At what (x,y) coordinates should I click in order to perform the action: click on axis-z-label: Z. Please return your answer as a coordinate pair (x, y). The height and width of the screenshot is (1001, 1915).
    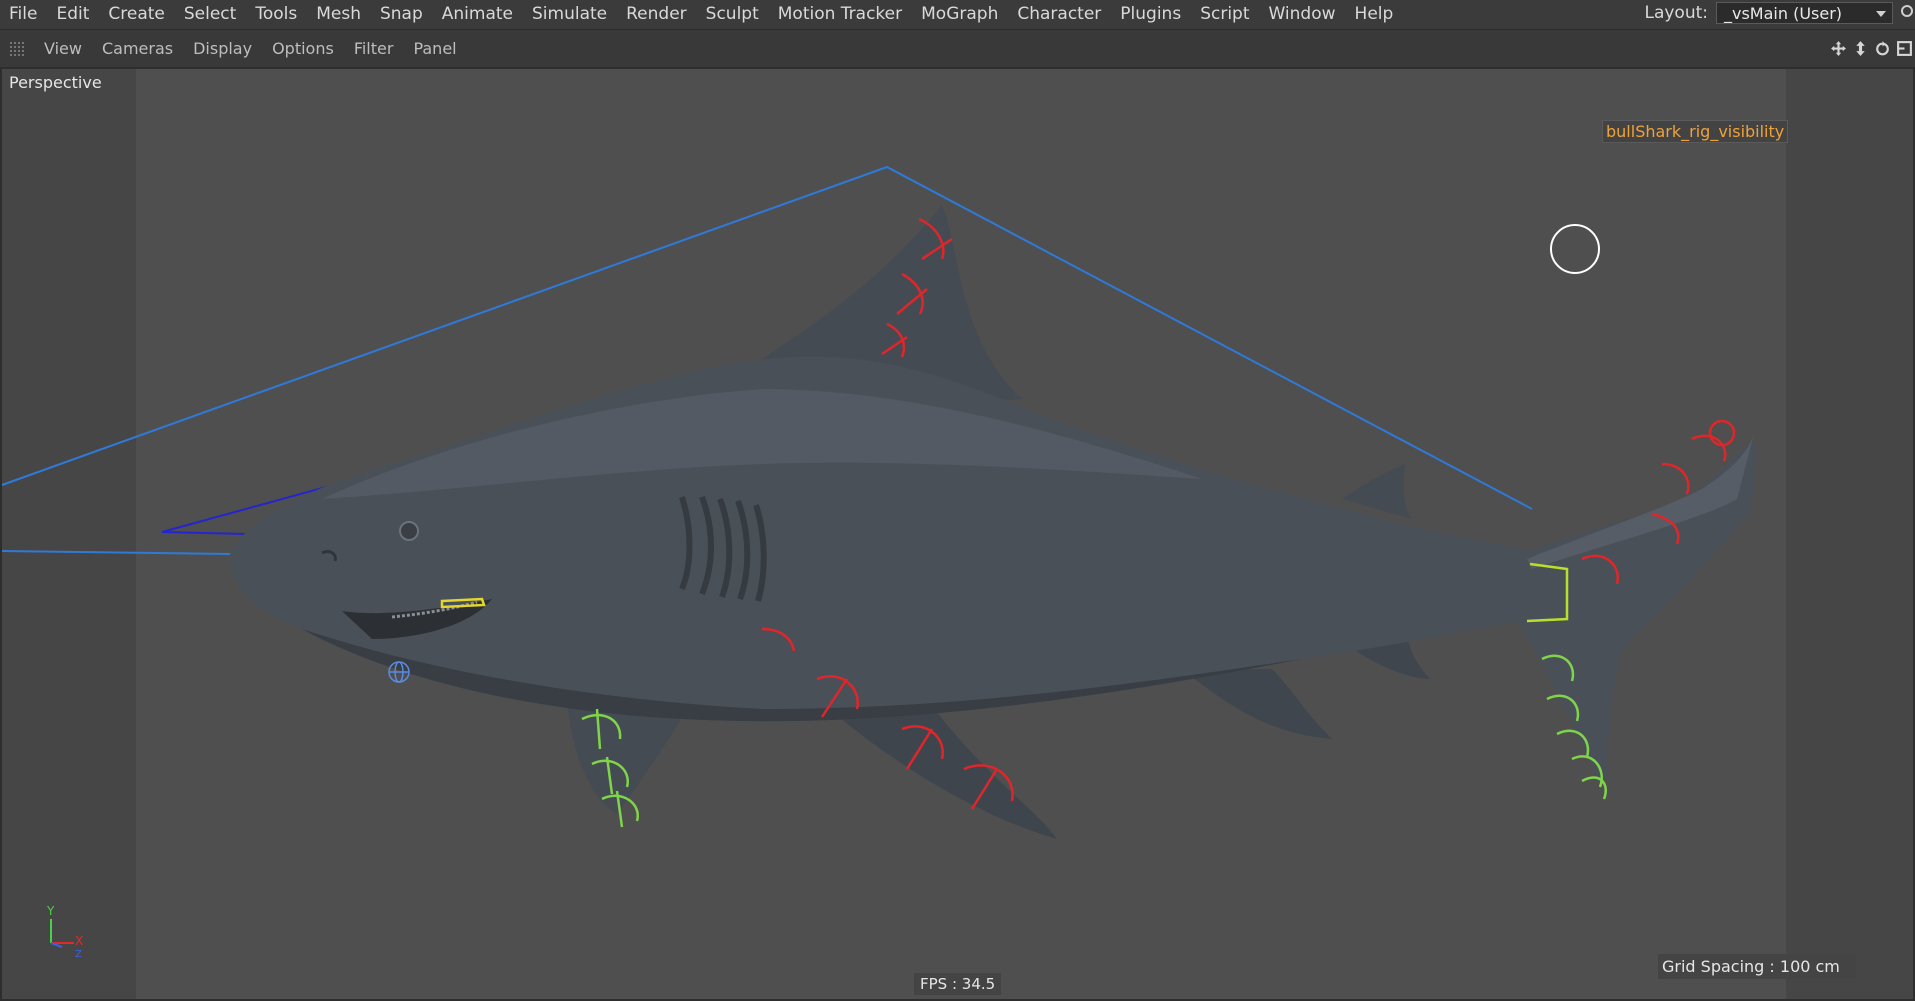
    Looking at the image, I should click on (78, 954).